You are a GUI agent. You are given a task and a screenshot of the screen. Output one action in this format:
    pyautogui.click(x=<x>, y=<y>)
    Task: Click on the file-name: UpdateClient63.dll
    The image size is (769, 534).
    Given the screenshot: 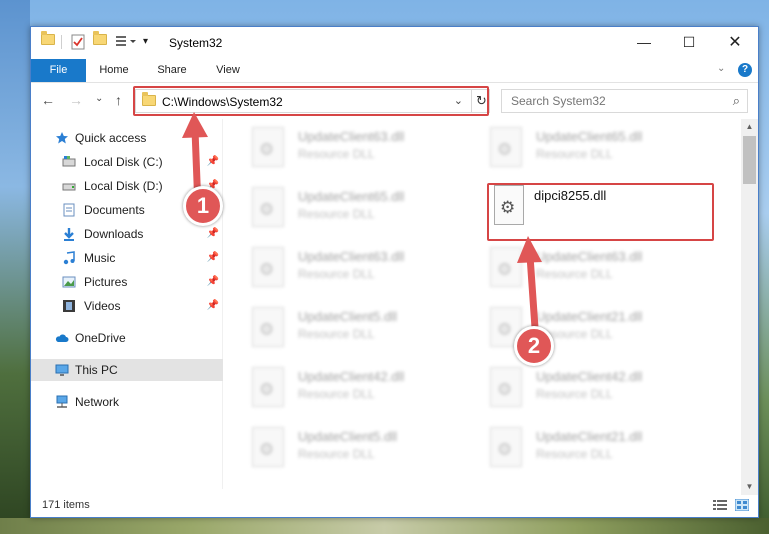 What is the action you would take?
    pyautogui.click(x=589, y=256)
    